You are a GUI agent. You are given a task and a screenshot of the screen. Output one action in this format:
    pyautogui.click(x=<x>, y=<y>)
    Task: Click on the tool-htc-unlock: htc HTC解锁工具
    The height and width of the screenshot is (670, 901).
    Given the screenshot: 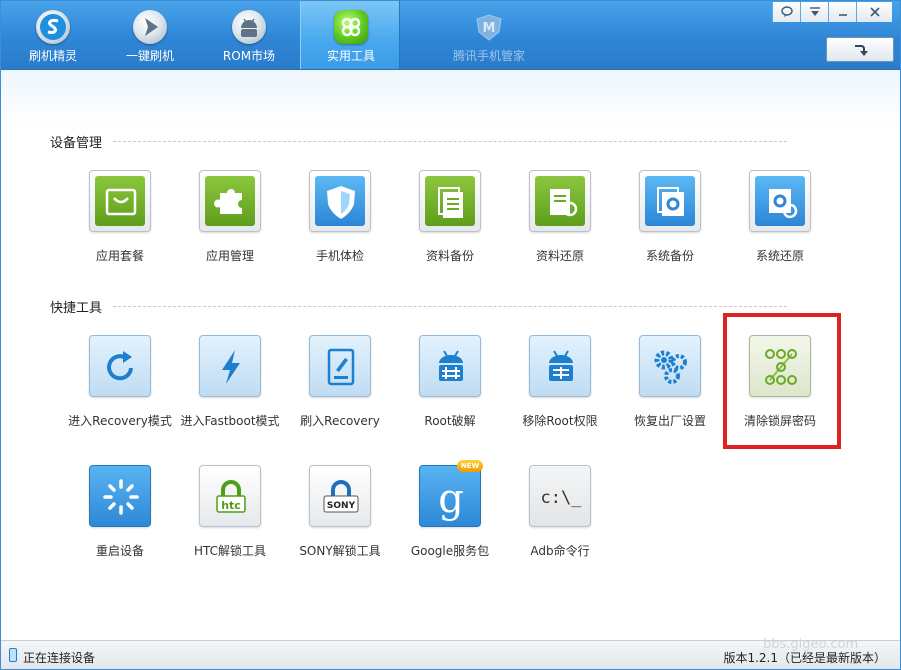 What is the action you would take?
    pyautogui.click(x=230, y=515)
    